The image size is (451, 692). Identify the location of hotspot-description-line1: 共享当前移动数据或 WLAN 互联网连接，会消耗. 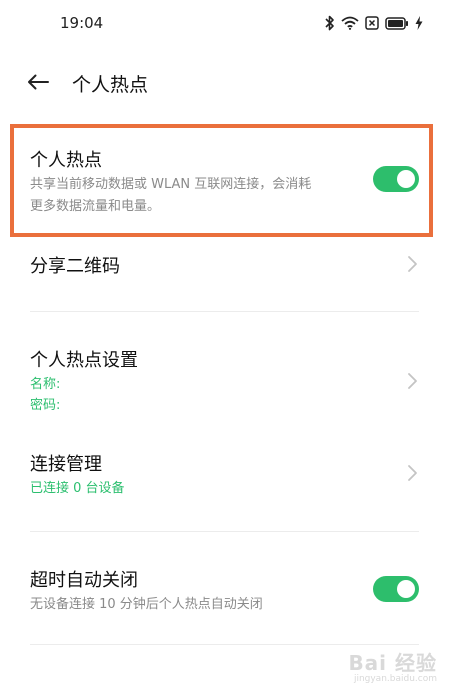
(171, 184).